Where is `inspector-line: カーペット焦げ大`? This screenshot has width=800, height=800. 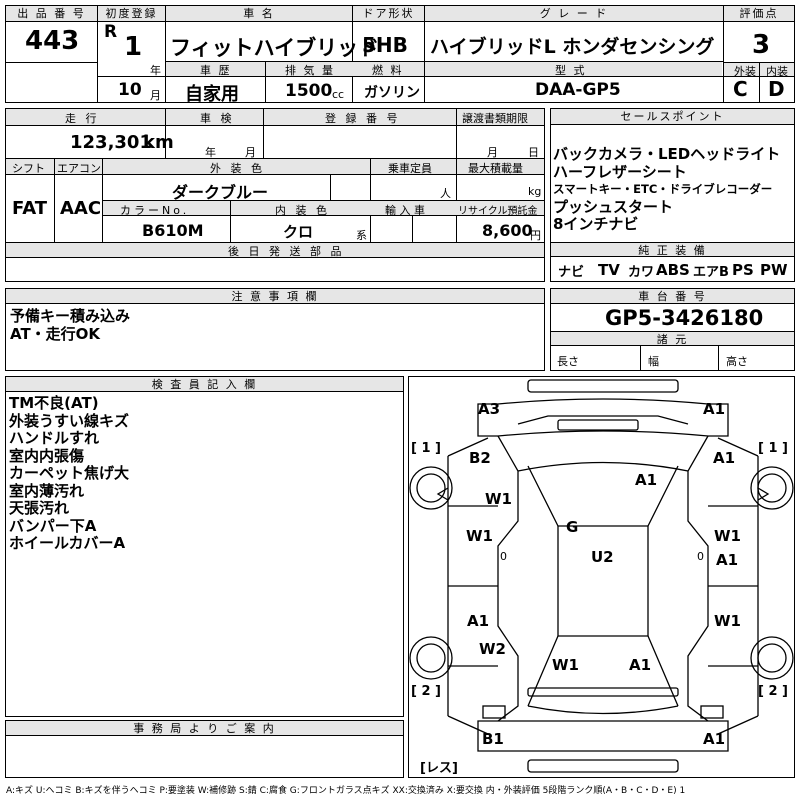 inspector-line: カーペット焦げ大 is located at coordinates (69, 473).